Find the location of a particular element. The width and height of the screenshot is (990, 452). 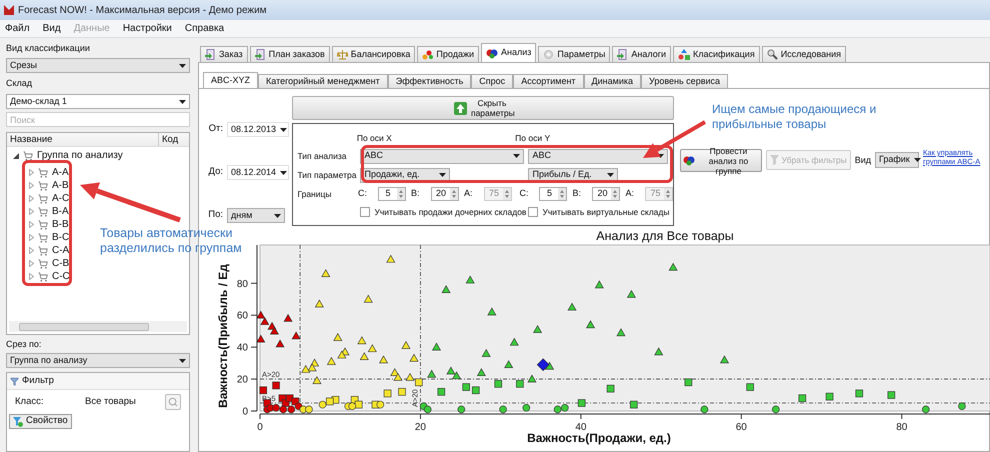

tab: План заказов is located at coordinates (290, 54).